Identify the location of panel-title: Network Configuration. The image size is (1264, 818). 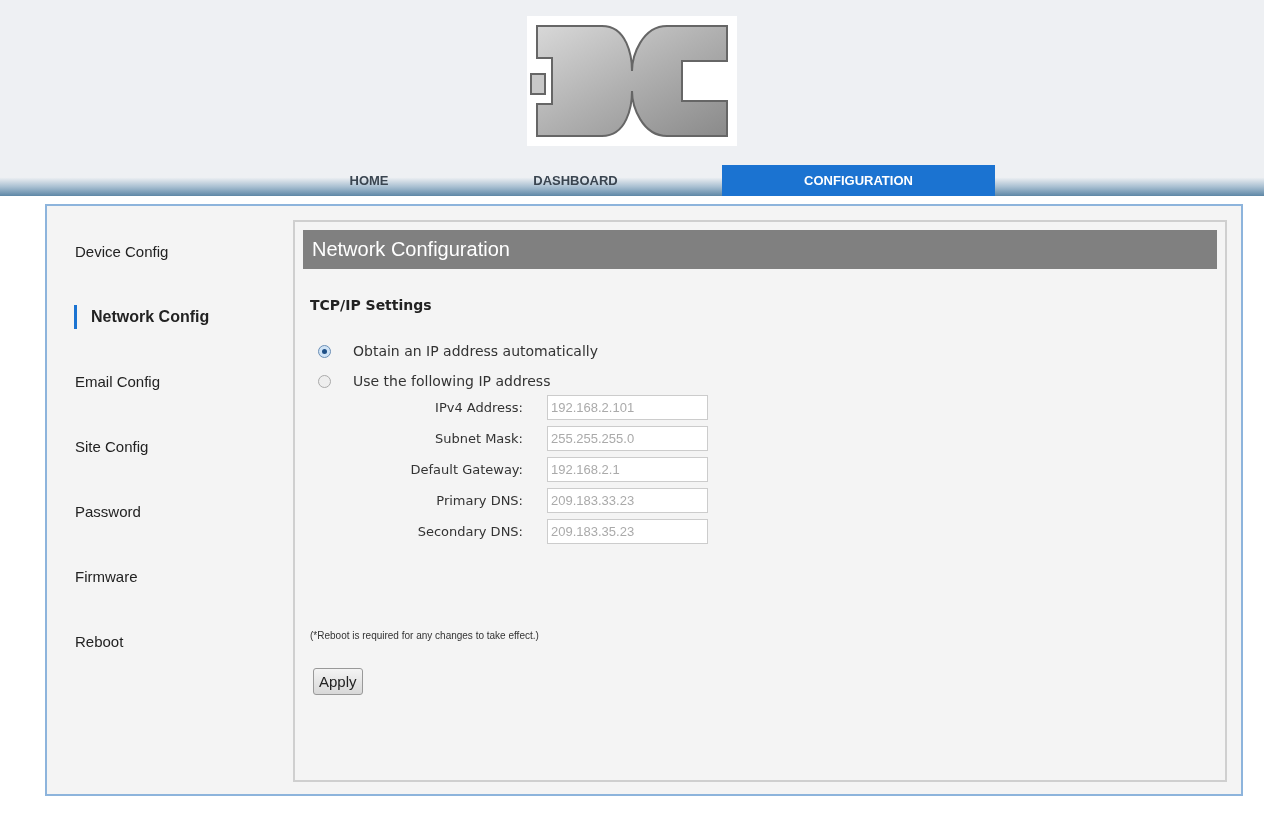
(760, 249).